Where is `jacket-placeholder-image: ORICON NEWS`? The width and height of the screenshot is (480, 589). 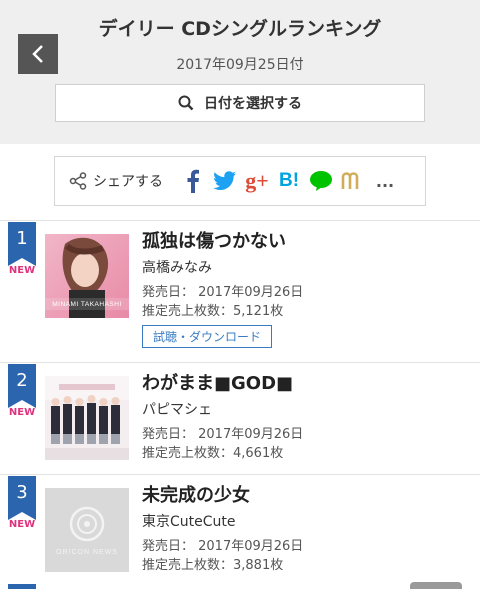 jacket-placeholder-image: ORICON NEWS is located at coordinates (87, 530).